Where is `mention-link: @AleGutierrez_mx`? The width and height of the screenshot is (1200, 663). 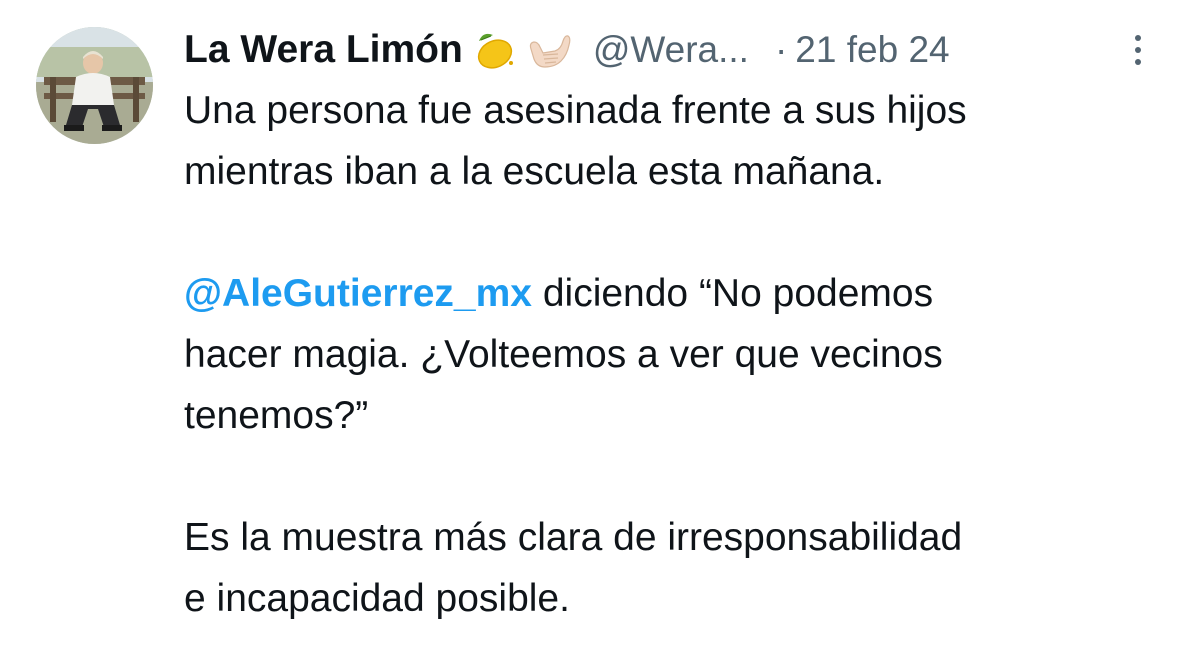
mention-link: @AleGutierrez_mx is located at coordinates (358, 293).